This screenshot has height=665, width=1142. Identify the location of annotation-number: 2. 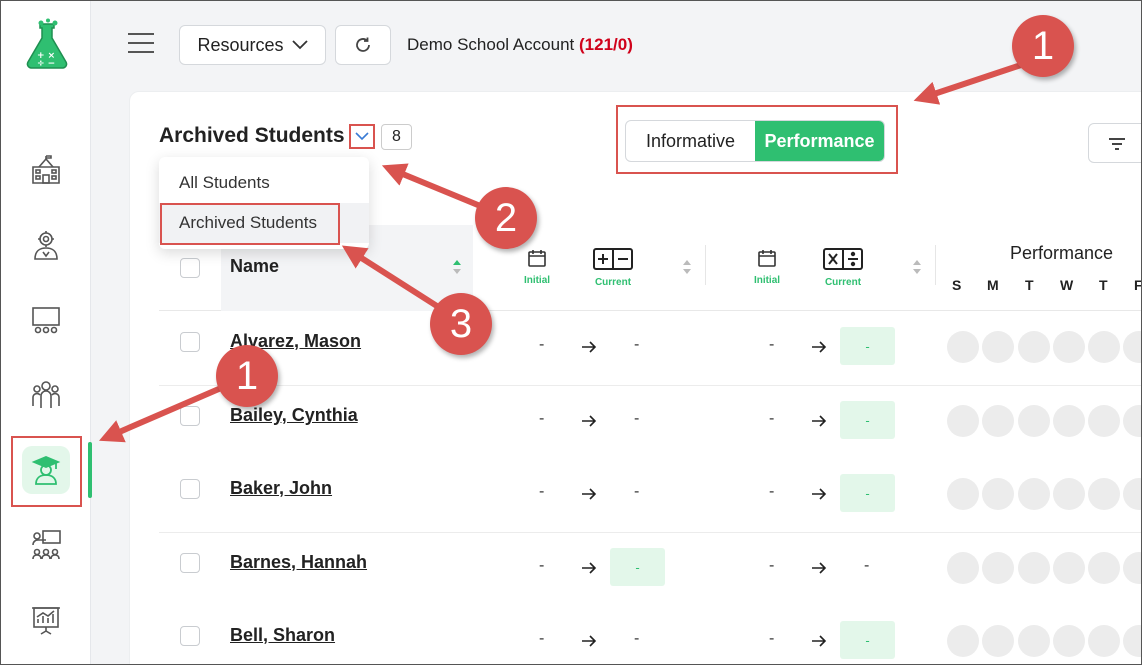
(506, 218).